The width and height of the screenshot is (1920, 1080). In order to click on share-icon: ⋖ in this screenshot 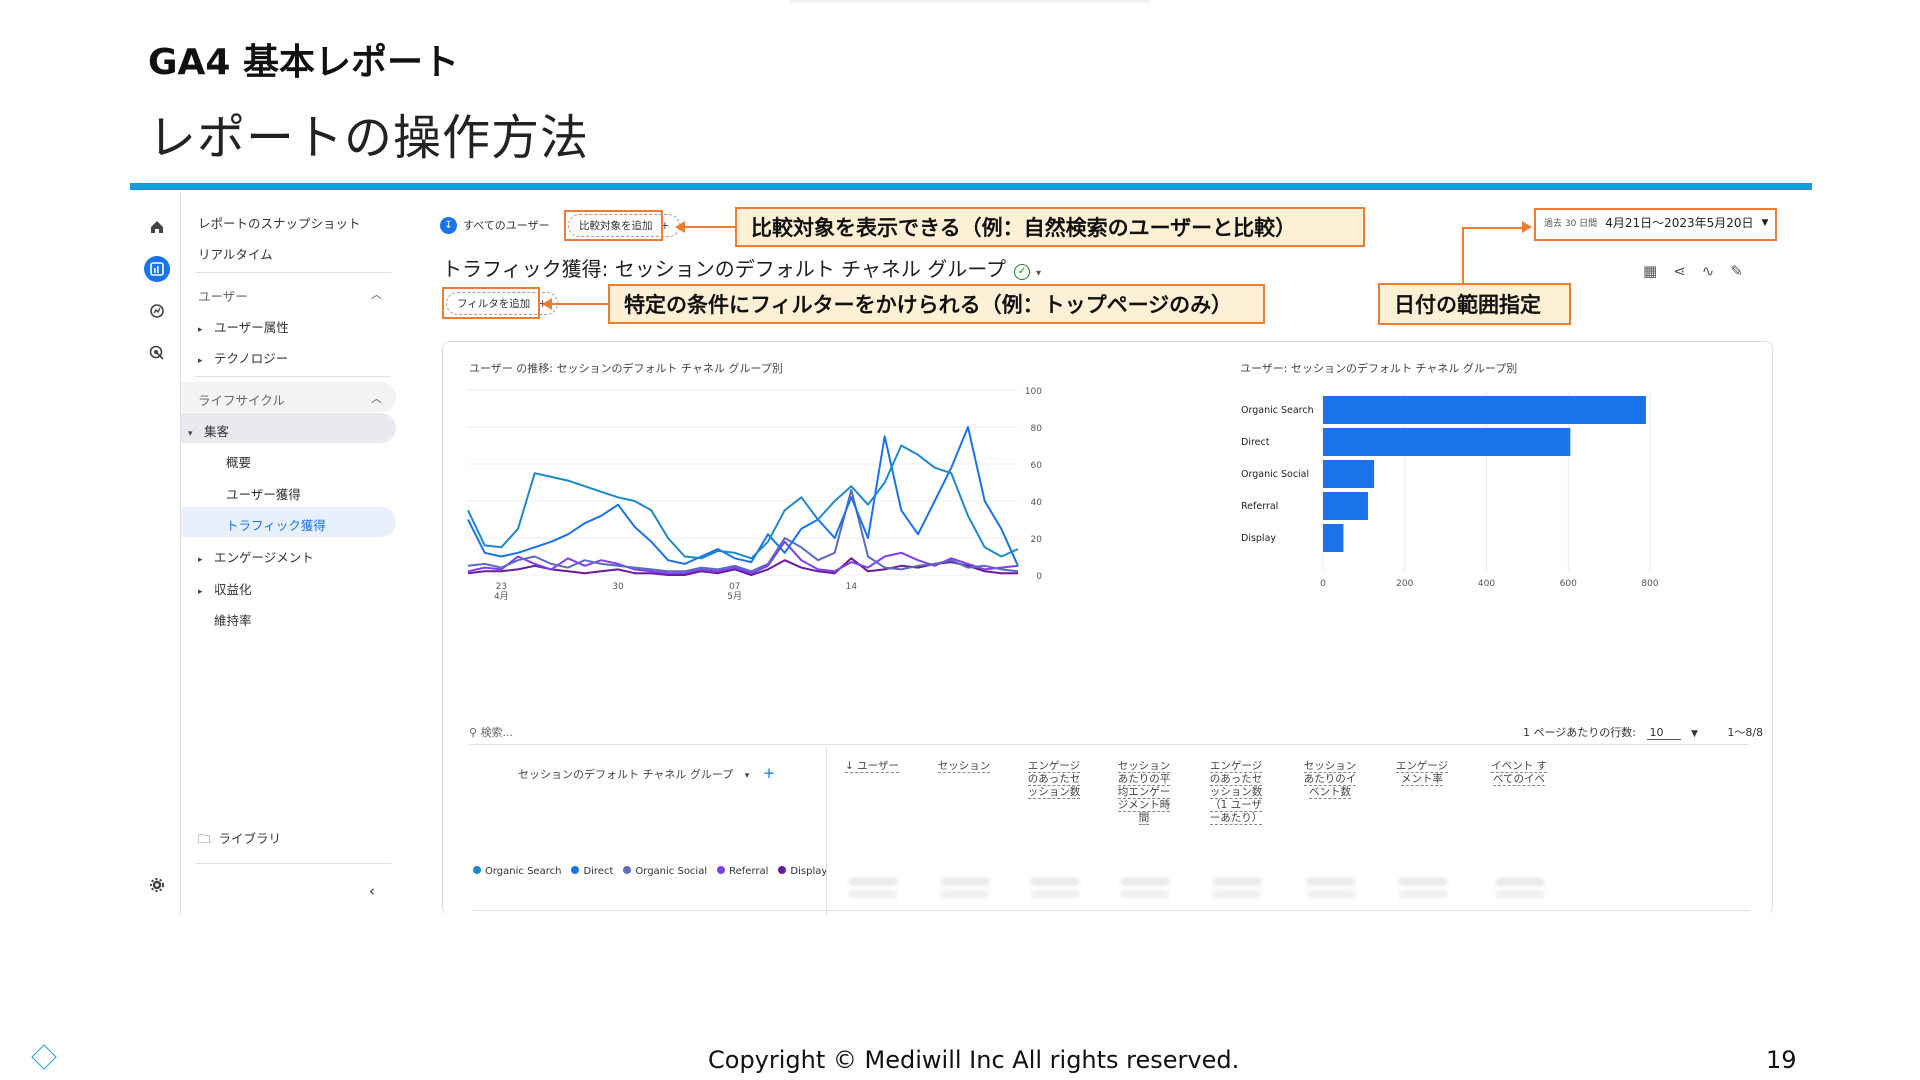, I will do `click(1679, 271)`.